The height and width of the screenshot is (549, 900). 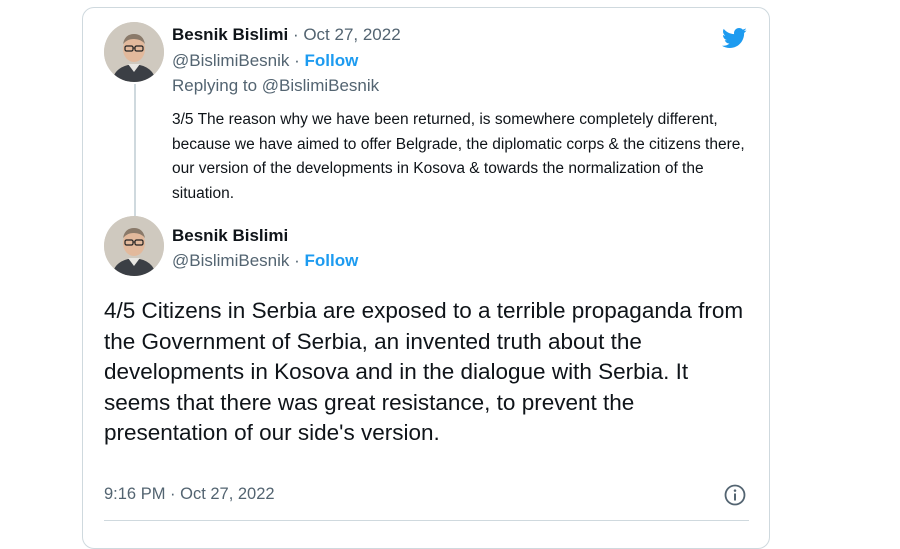 I want to click on main-author-name: Besnik Bislimi, so click(x=230, y=236).